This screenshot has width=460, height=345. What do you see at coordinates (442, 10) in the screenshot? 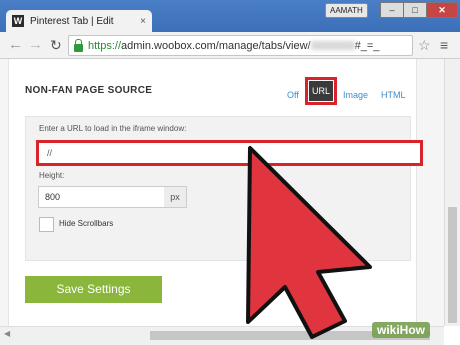
I see `window-close-icon: ✕` at bounding box center [442, 10].